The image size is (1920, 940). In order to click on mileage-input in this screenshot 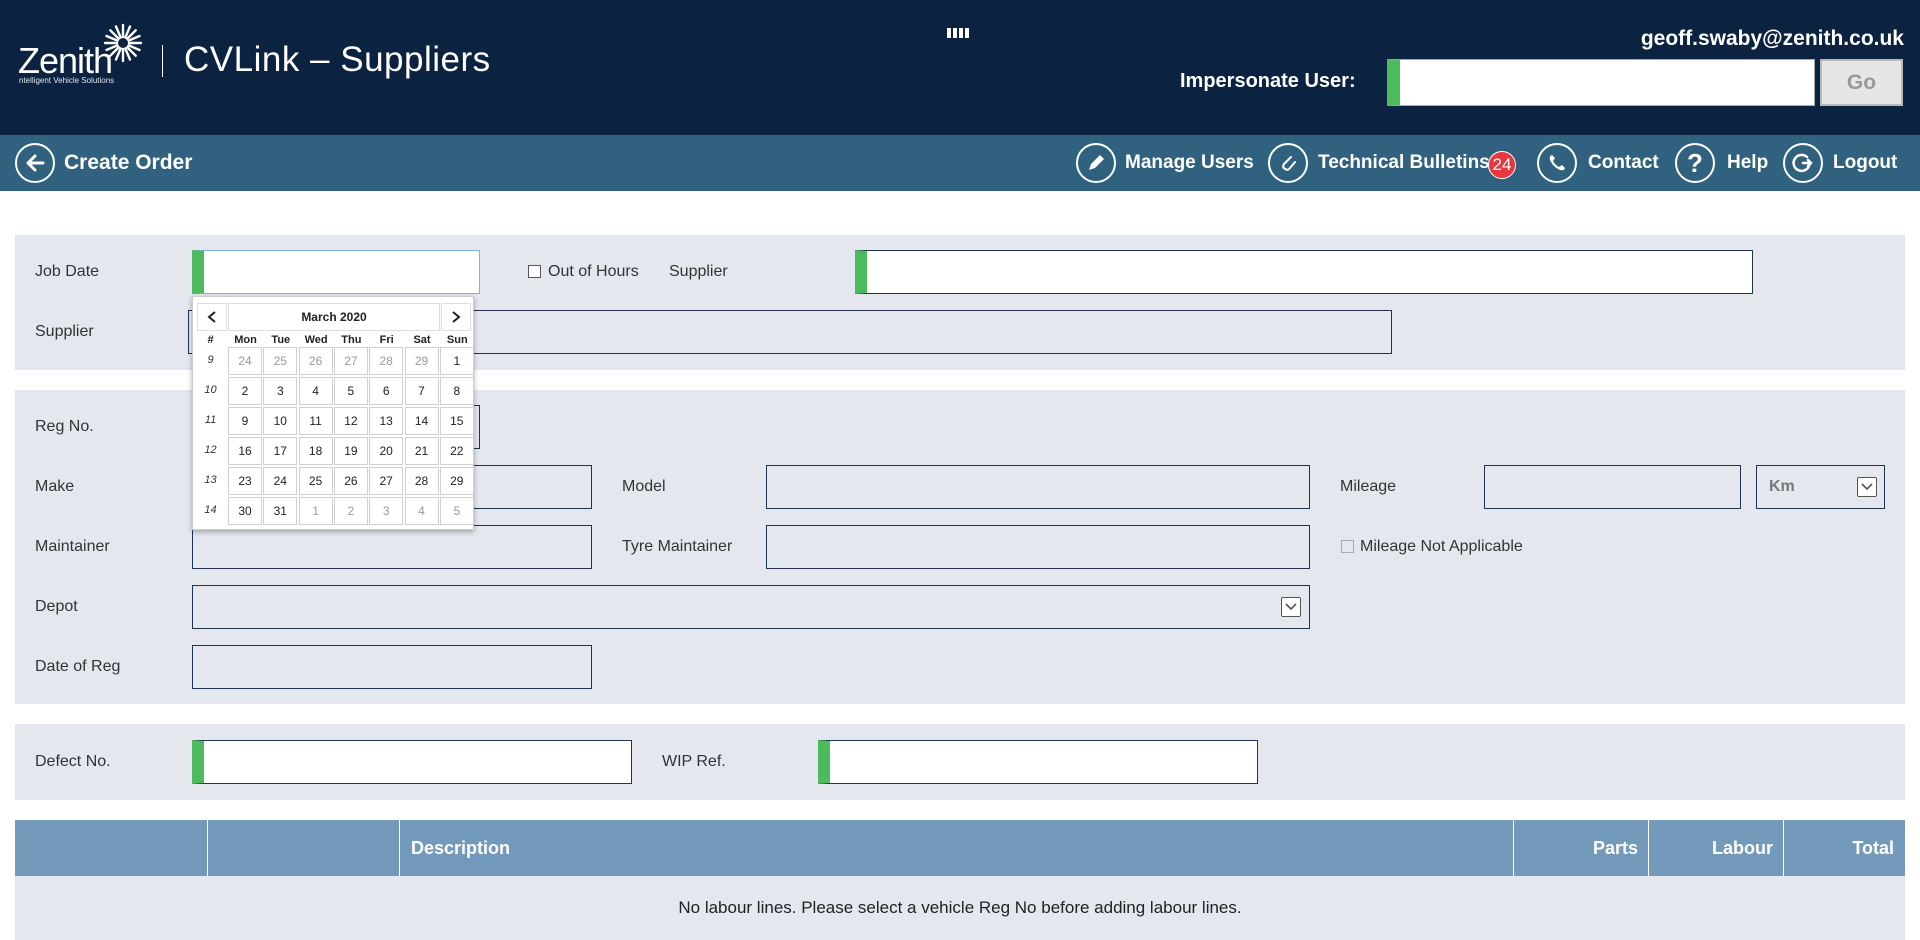, I will do `click(1612, 487)`.